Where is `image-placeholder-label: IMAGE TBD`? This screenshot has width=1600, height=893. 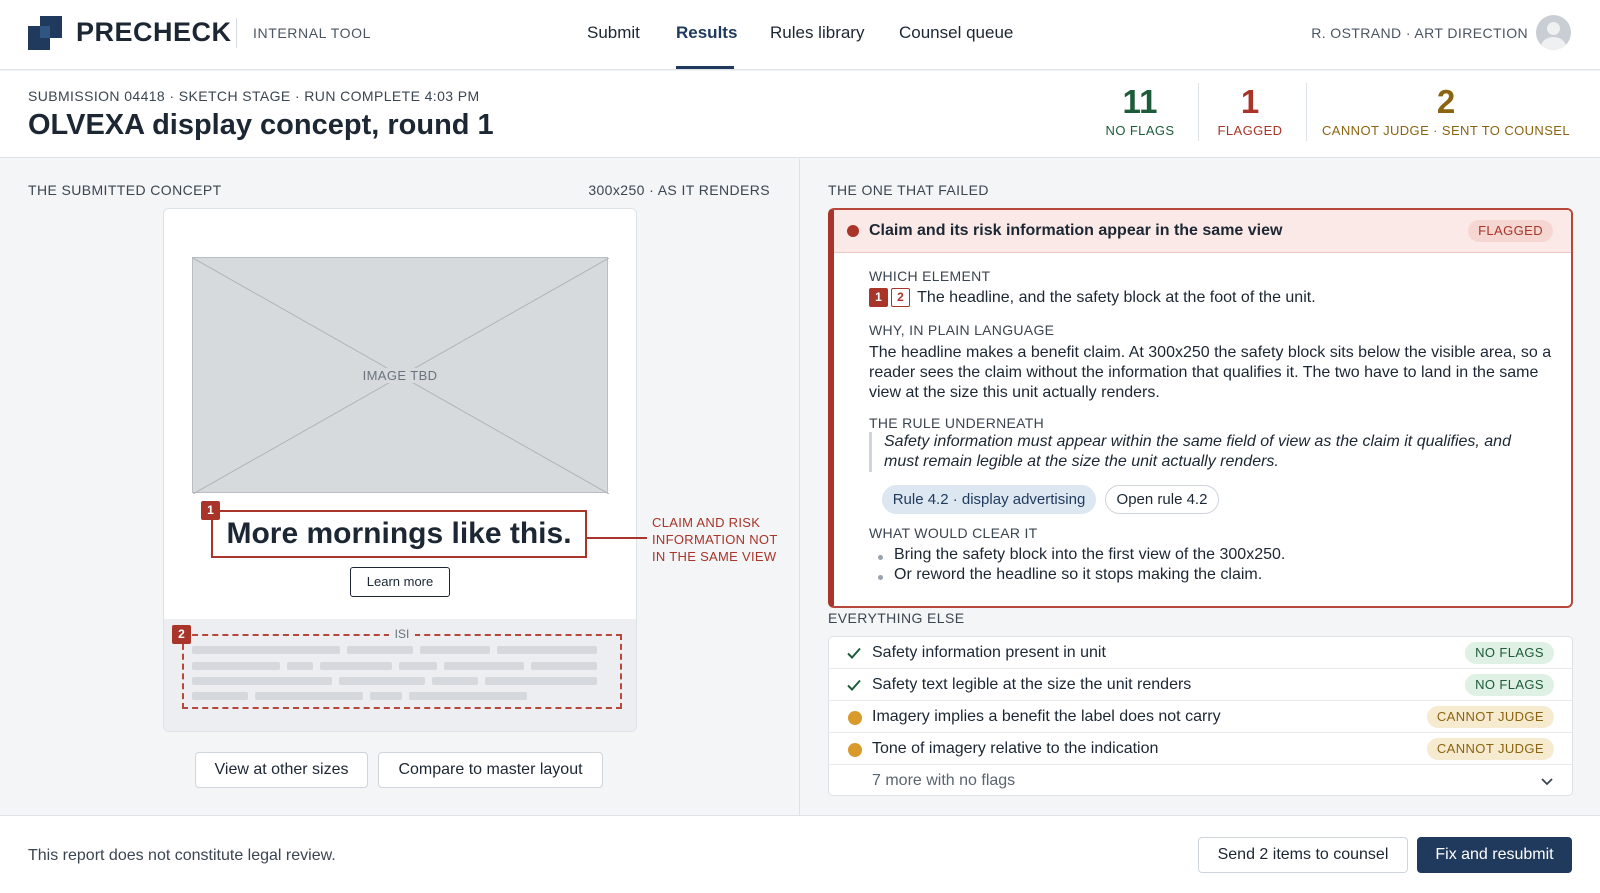 image-placeholder-label: IMAGE TBD is located at coordinates (400, 375).